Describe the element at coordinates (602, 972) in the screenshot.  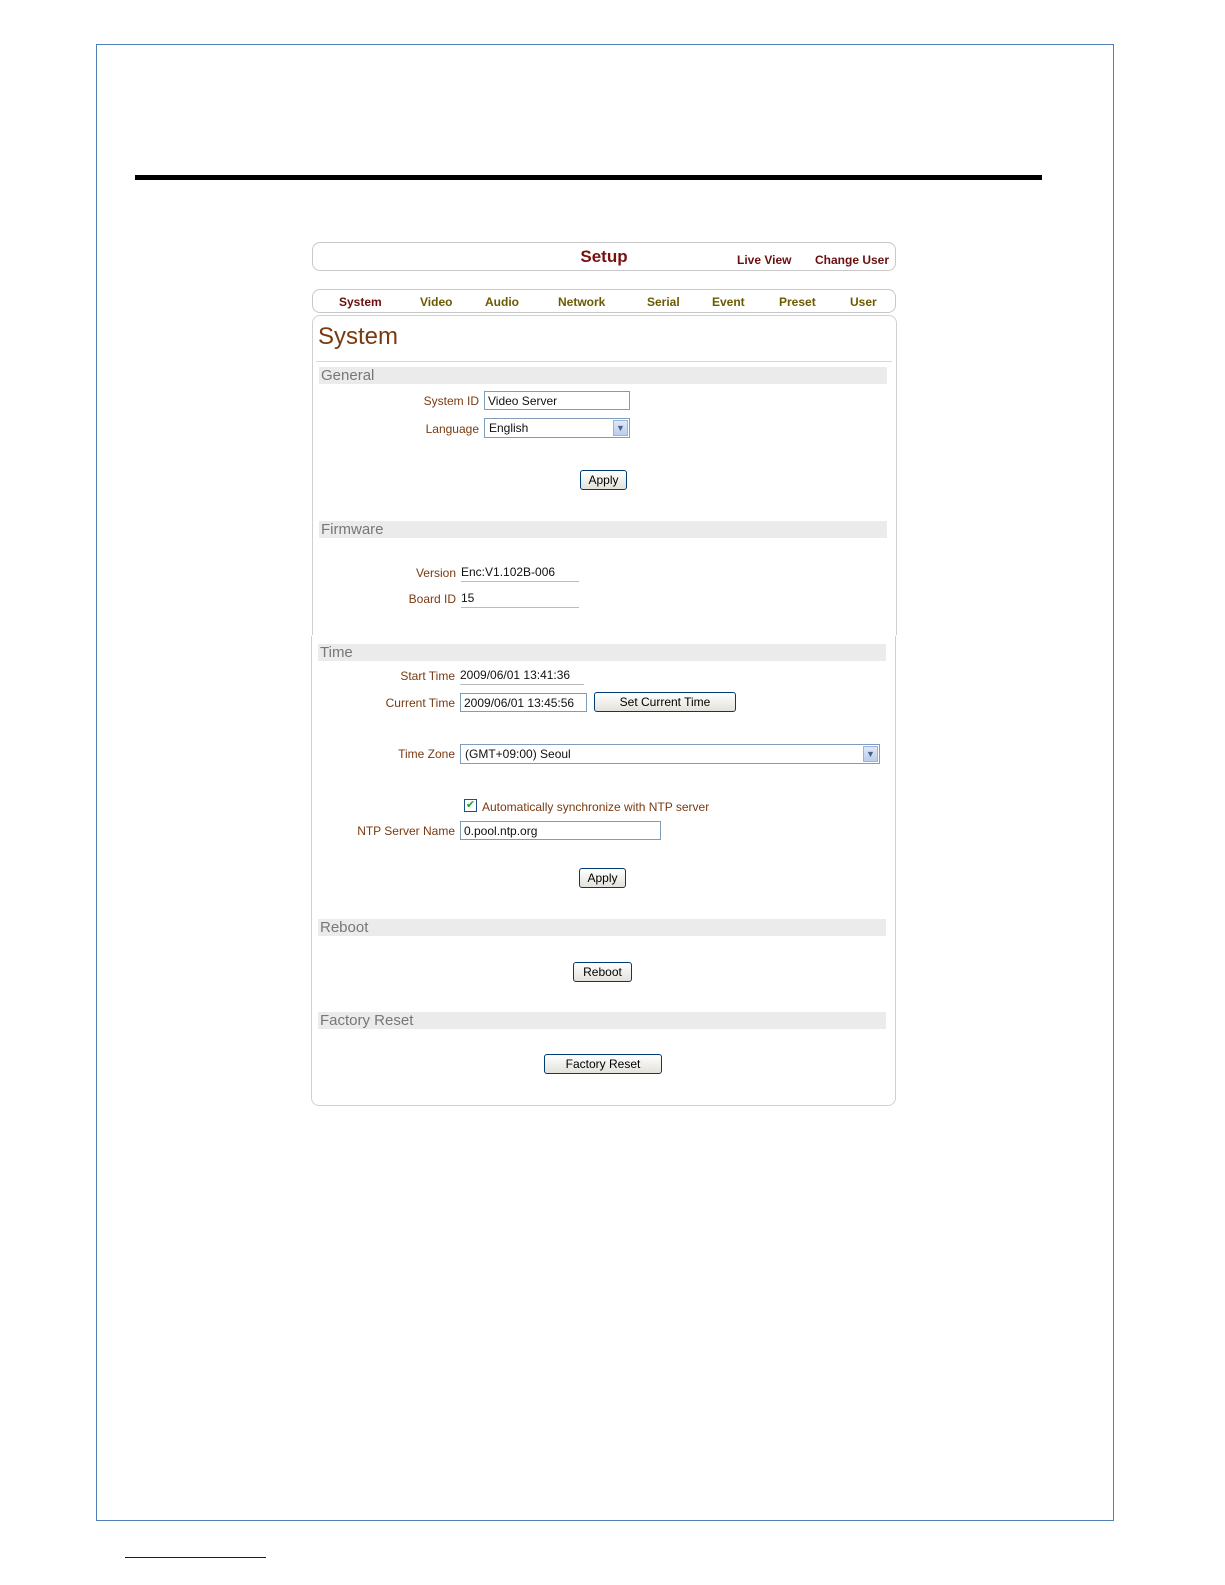
I see `reboot-button: Reboot` at that location.